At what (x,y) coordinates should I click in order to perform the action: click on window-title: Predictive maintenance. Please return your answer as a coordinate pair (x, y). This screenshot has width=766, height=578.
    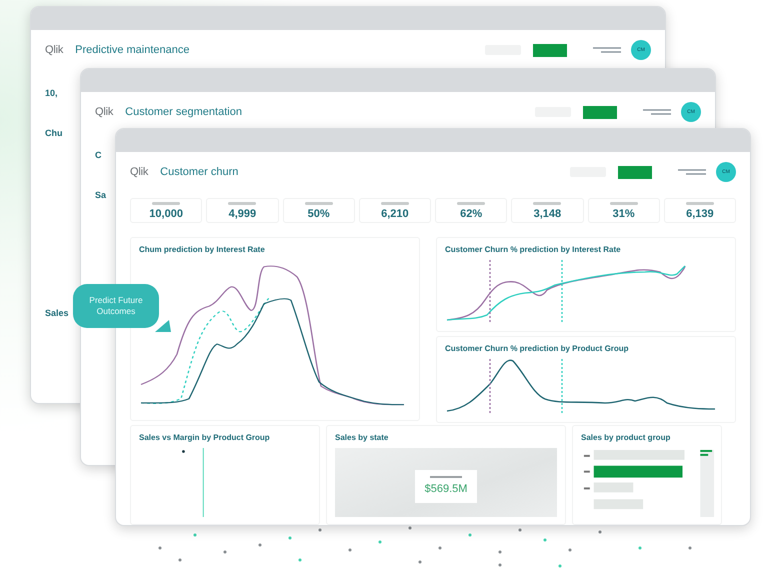
    Looking at the image, I should click on (132, 50).